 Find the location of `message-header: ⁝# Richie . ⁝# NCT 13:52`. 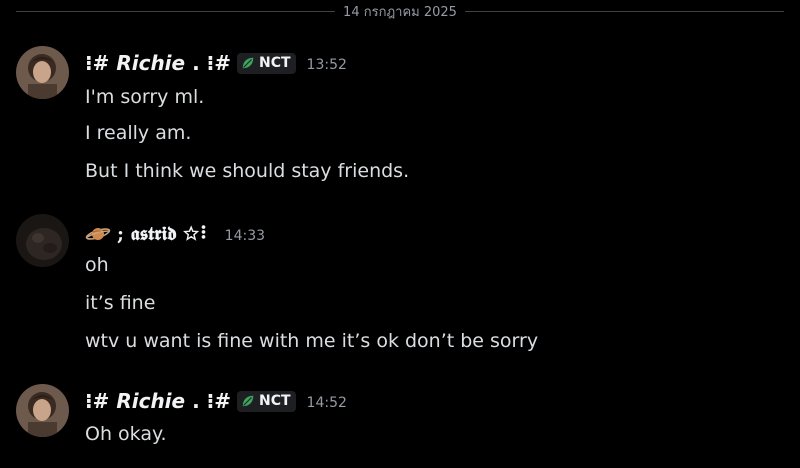

message-header: ⁝# Richie . ⁝# NCT 13:52 is located at coordinates (216, 63).